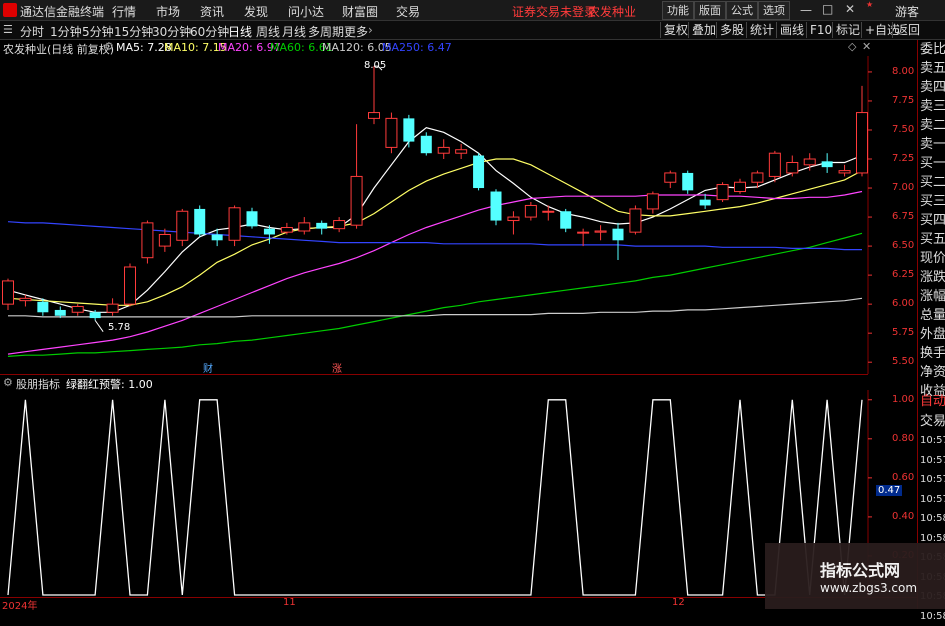  Describe the element at coordinates (8, 29) in the screenshot. I see `menu-toggle-icon: ☰` at that location.